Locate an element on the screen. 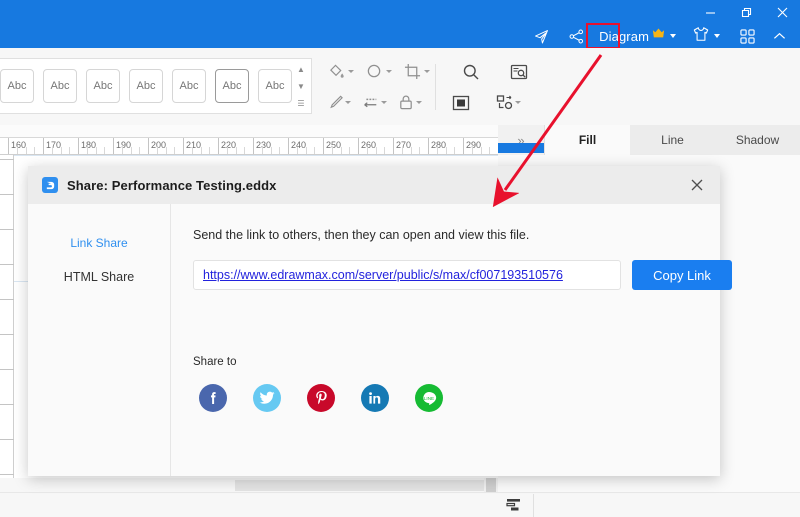 The width and height of the screenshot is (800, 517). twitter-icon is located at coordinates (267, 398).